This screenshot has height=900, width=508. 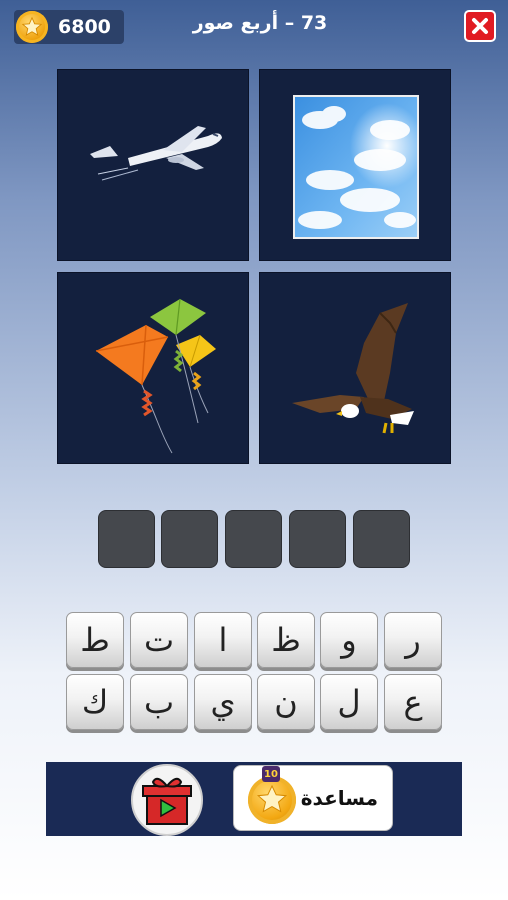 What do you see at coordinates (223, 640) in the screenshot?
I see `letter-key: ا` at bounding box center [223, 640].